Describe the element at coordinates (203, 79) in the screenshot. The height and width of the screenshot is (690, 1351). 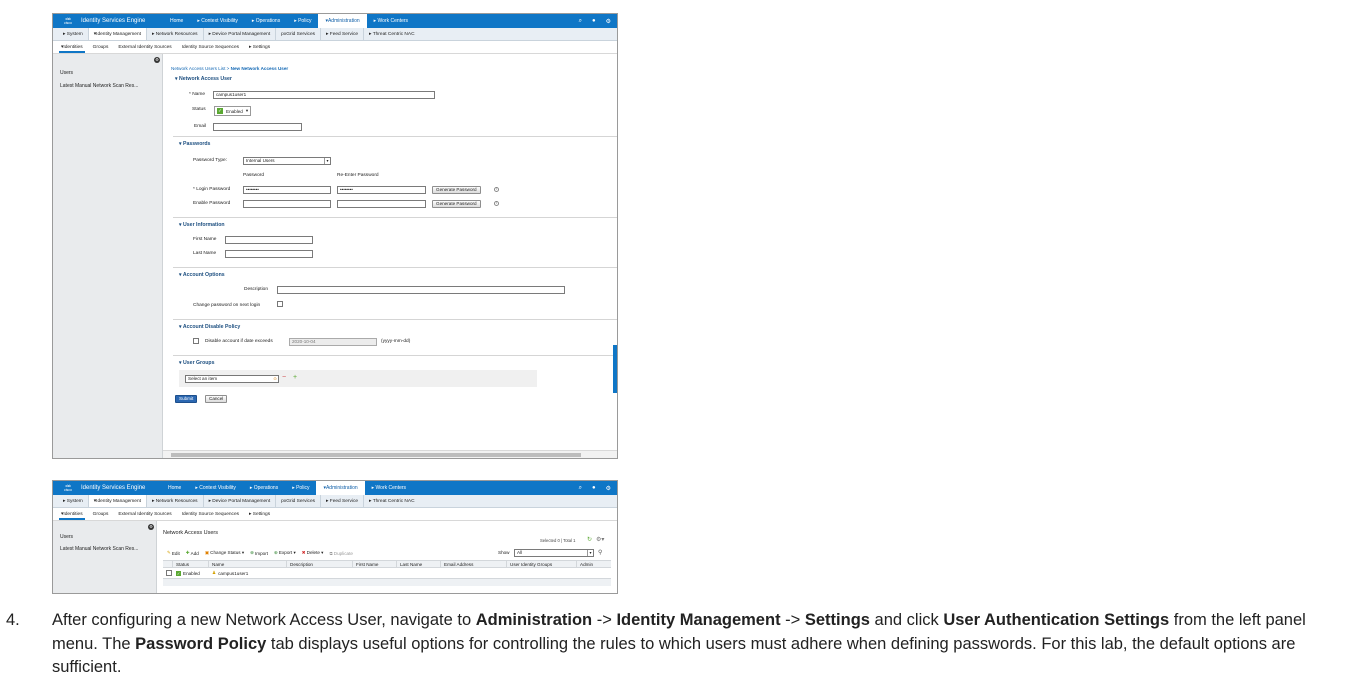
I see `section-network-access-user: Network Access User` at that location.